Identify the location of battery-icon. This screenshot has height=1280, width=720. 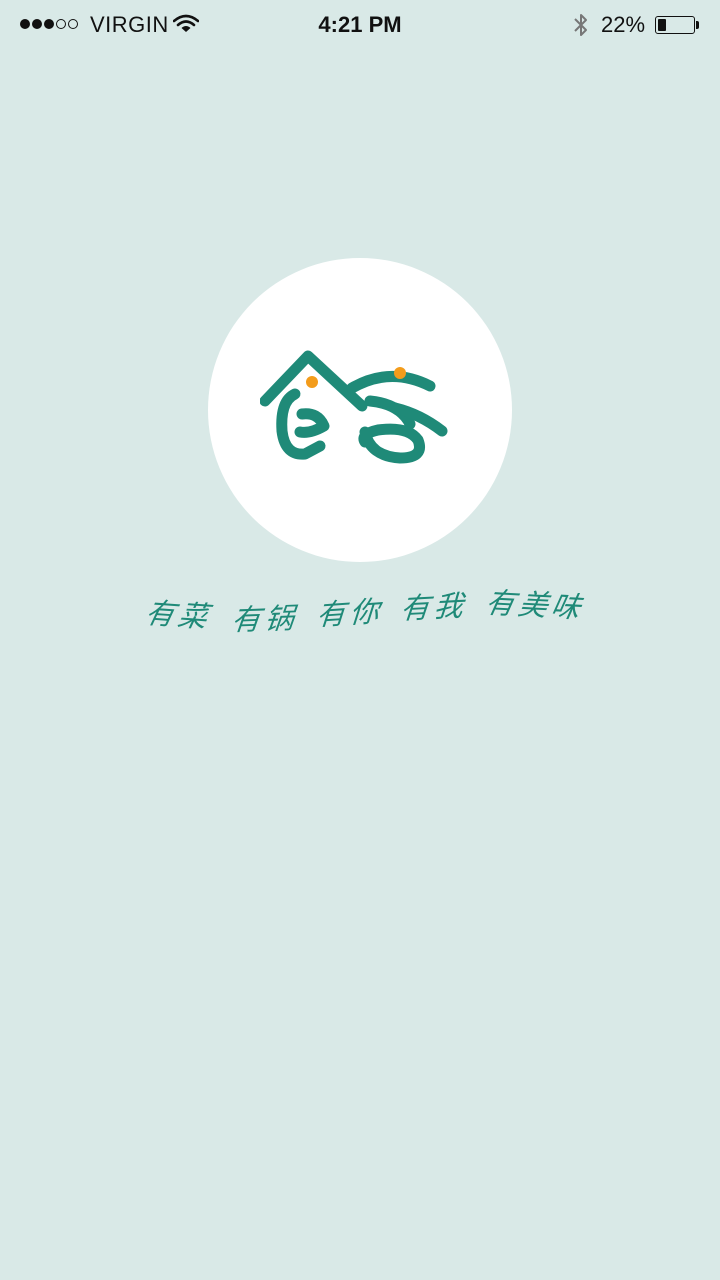
(675, 25).